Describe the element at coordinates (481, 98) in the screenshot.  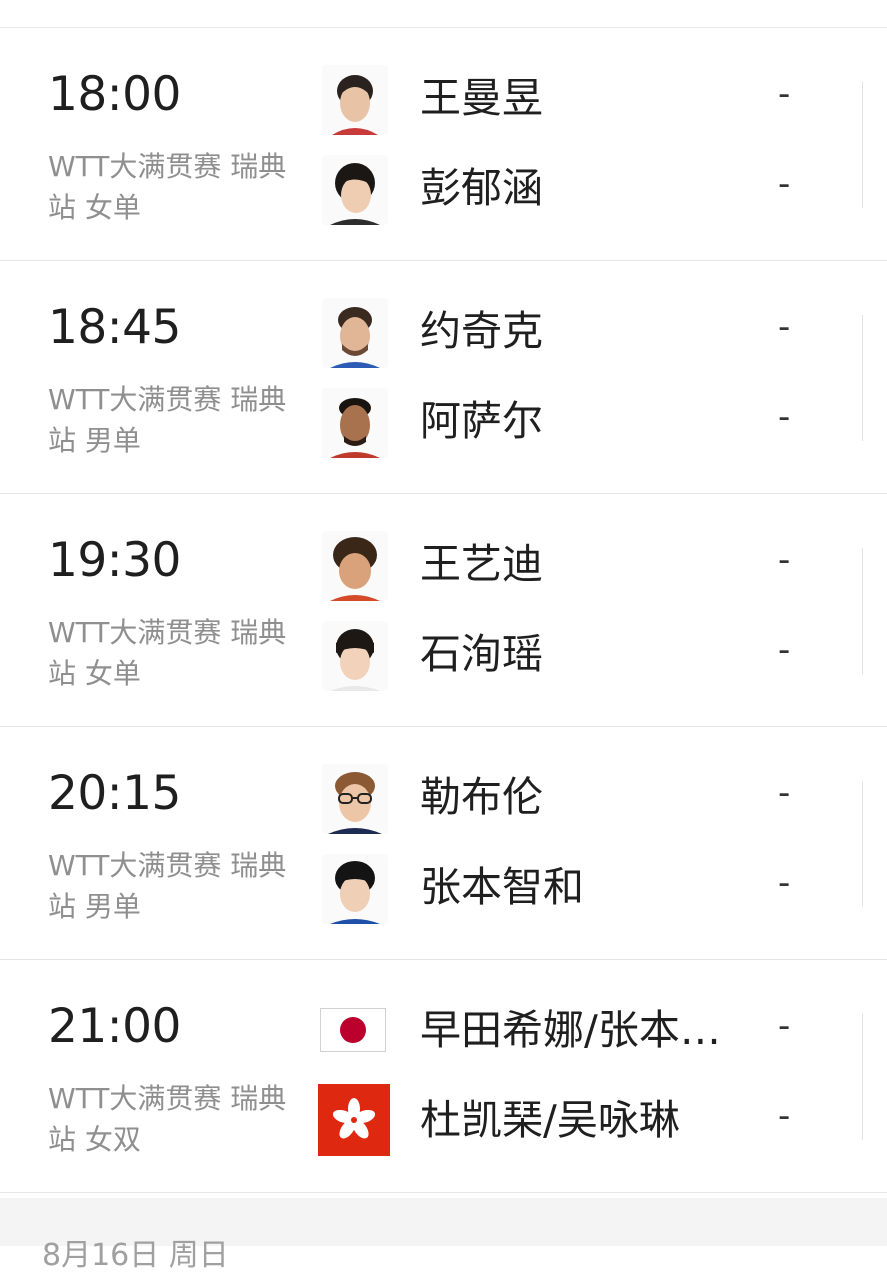
I see `player-name: 王曼昱` at that location.